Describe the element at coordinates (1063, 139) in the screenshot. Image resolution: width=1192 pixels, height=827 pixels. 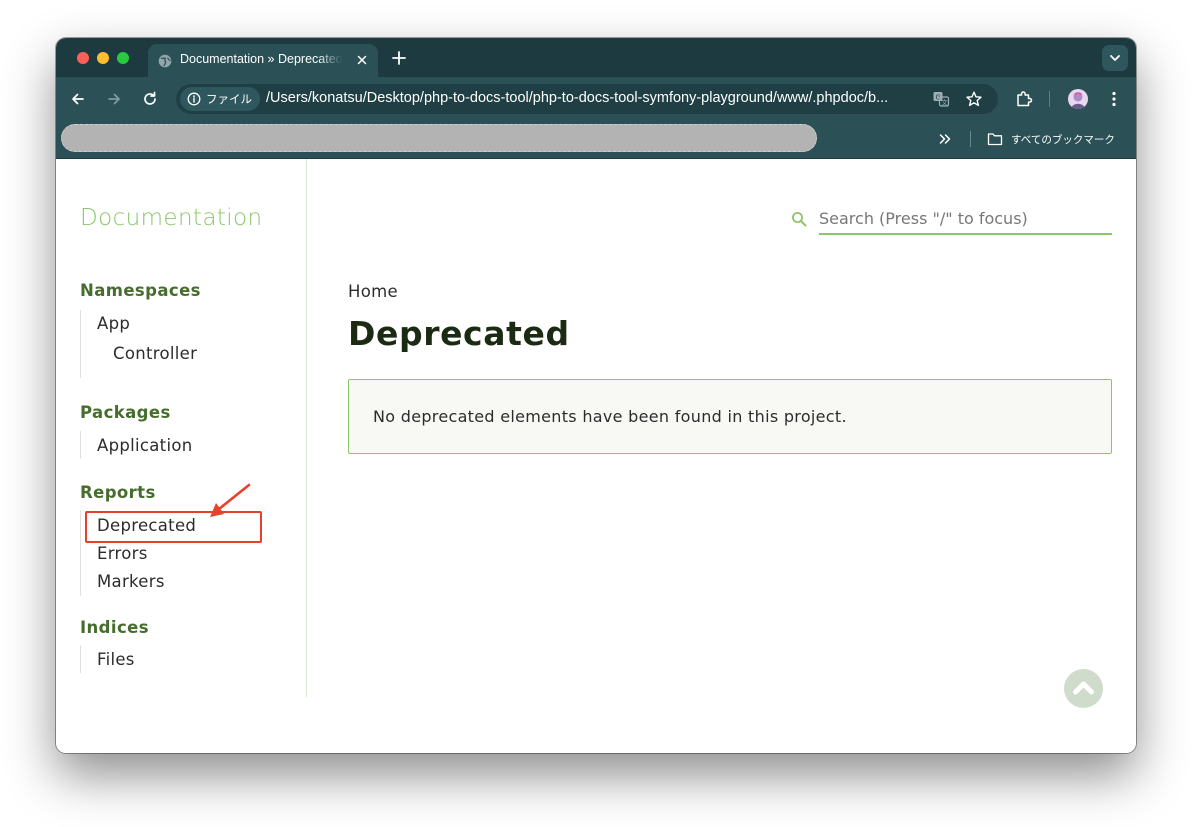
I see `all-bookmarks-label: すべてのブックマーク` at that location.